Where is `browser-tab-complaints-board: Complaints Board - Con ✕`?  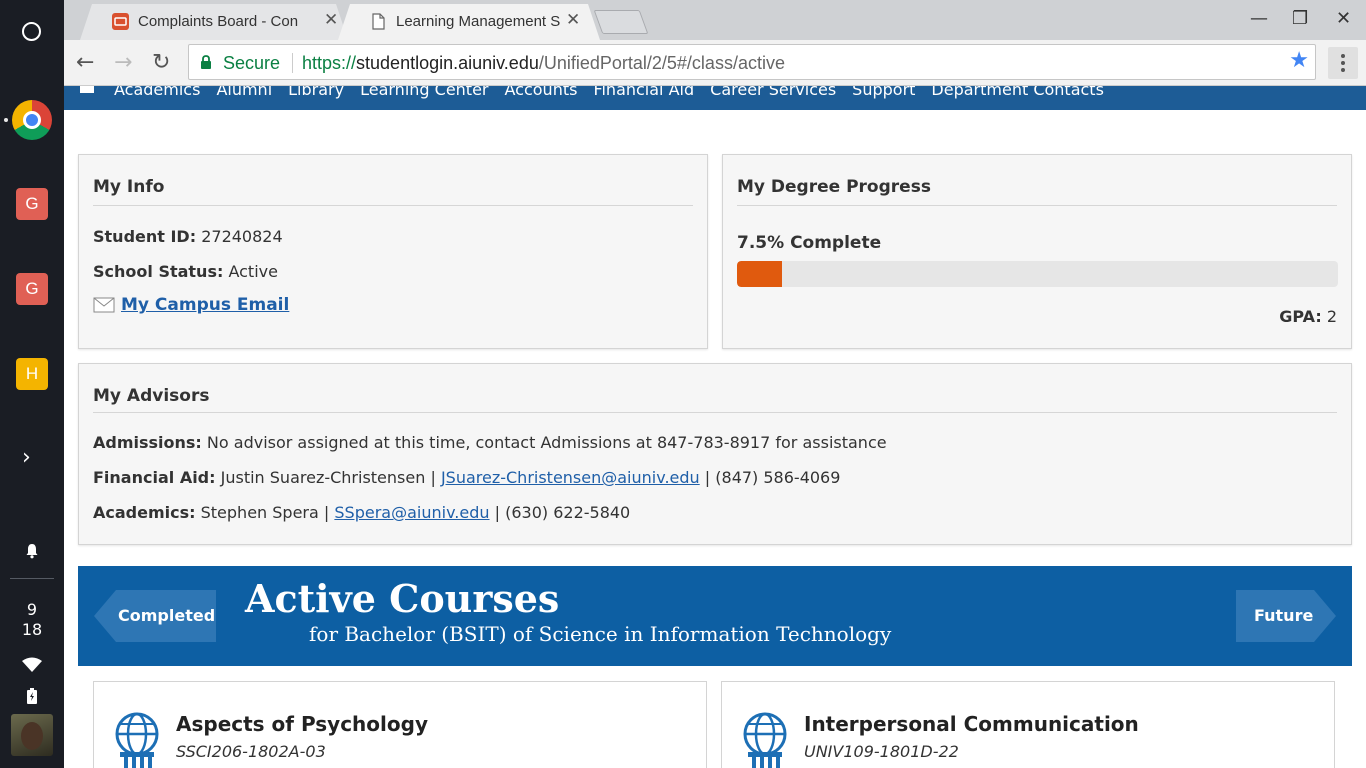 browser-tab-complaints-board: Complaints Board - Con ✕ is located at coordinates (214, 22).